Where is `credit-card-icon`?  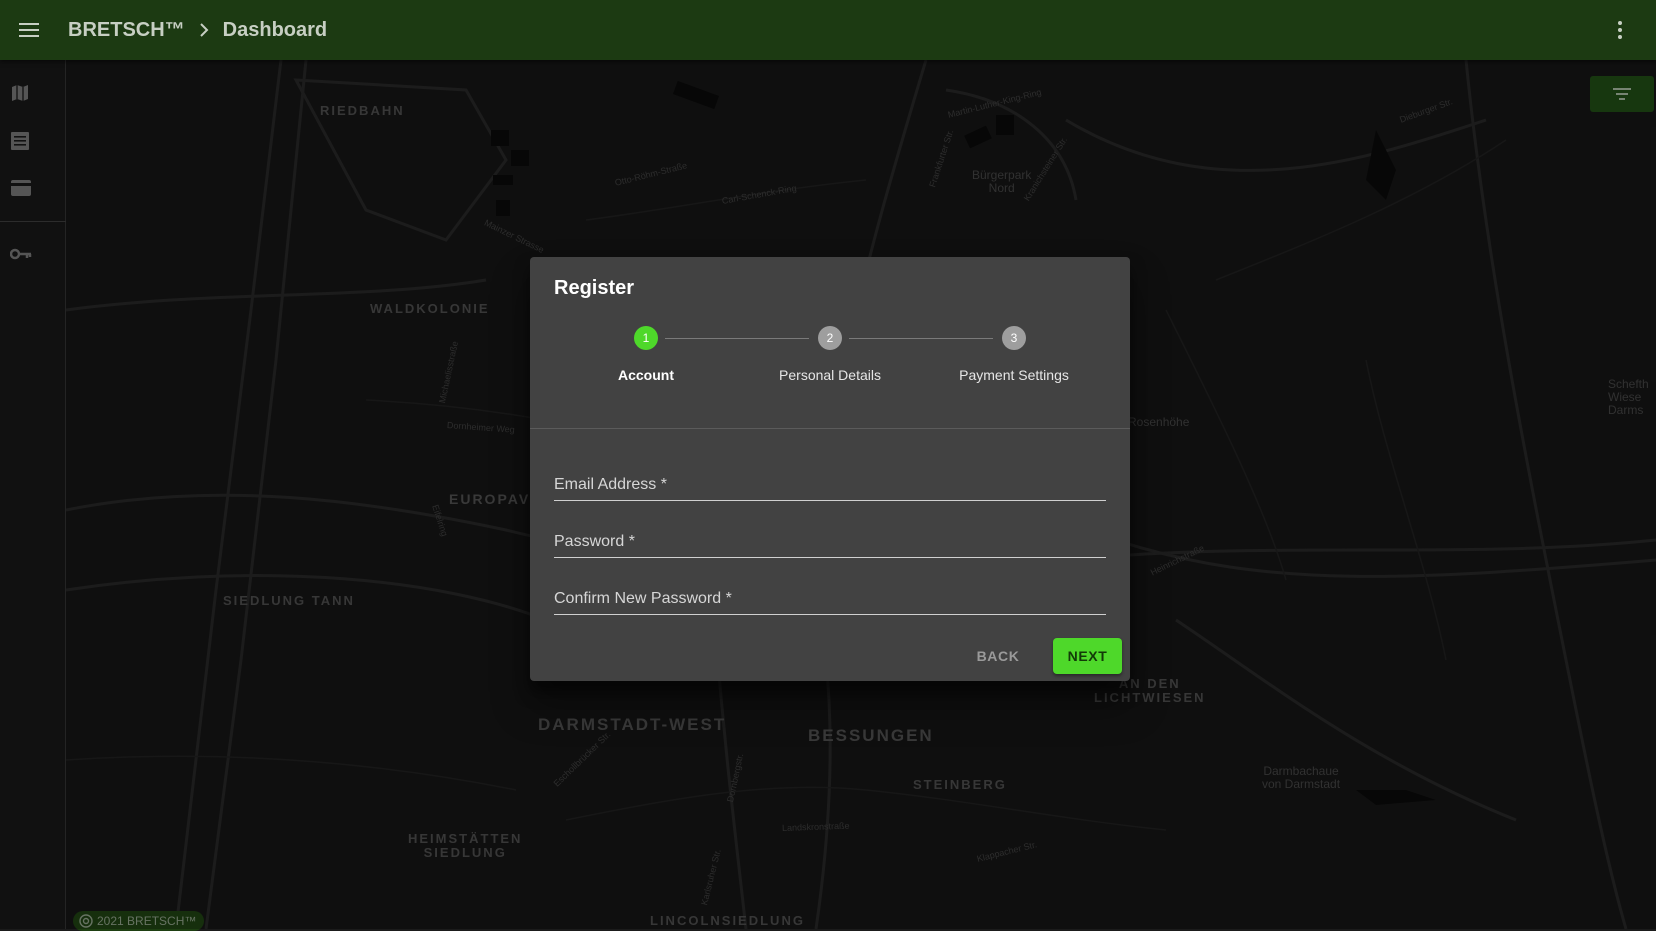 credit-card-icon is located at coordinates (21, 188).